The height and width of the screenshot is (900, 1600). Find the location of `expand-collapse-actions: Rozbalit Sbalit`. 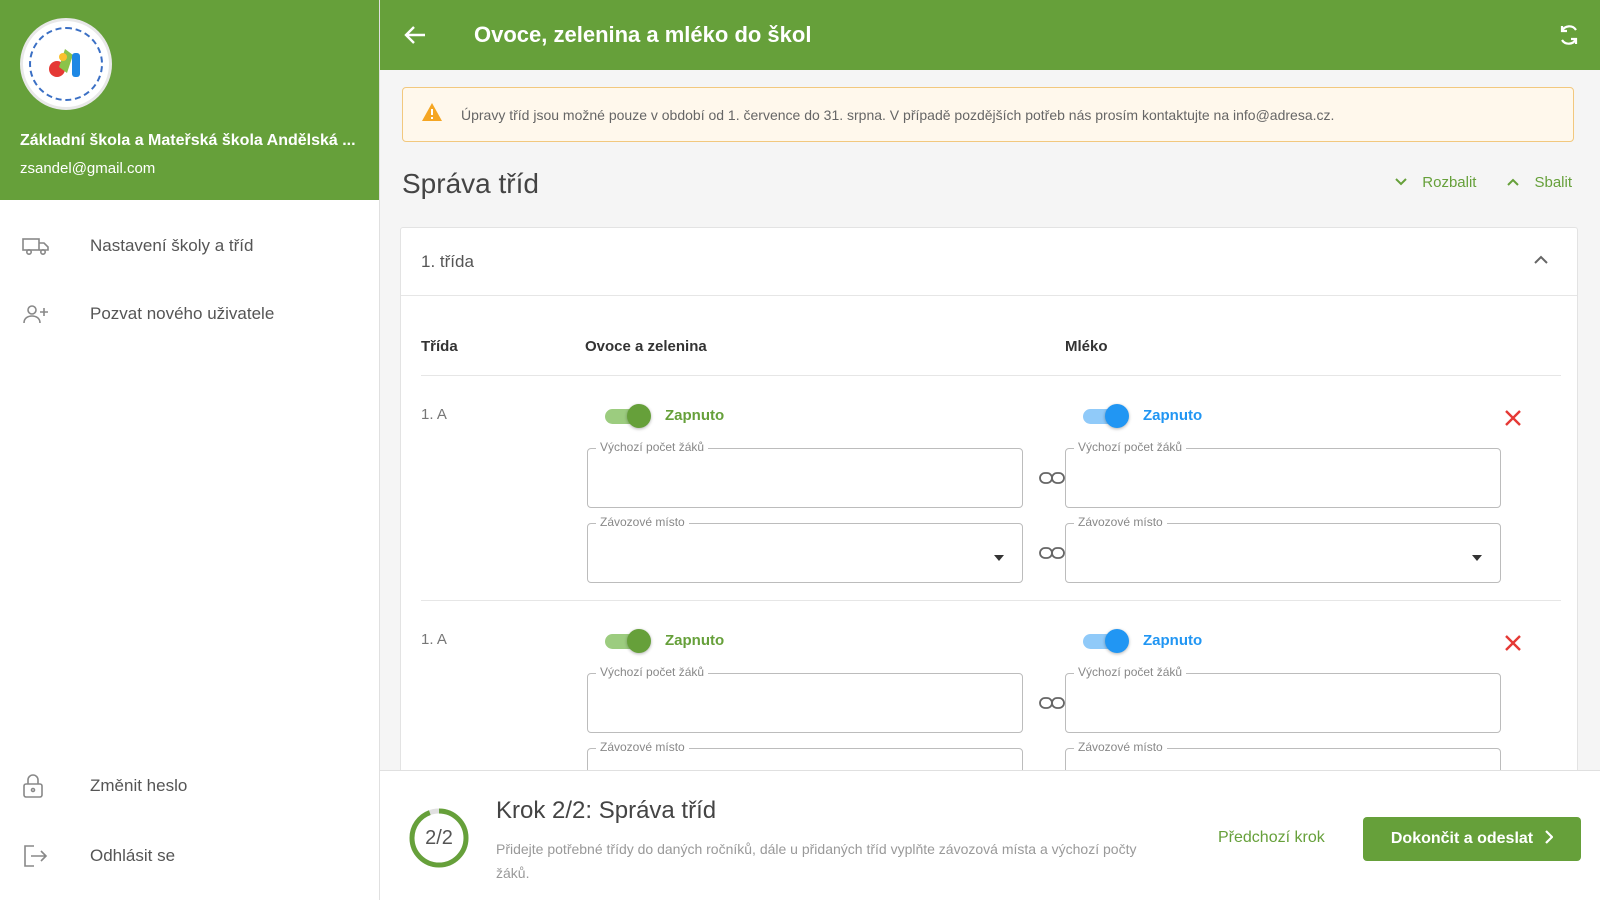

expand-collapse-actions: Rozbalit Sbalit is located at coordinates (1483, 182).